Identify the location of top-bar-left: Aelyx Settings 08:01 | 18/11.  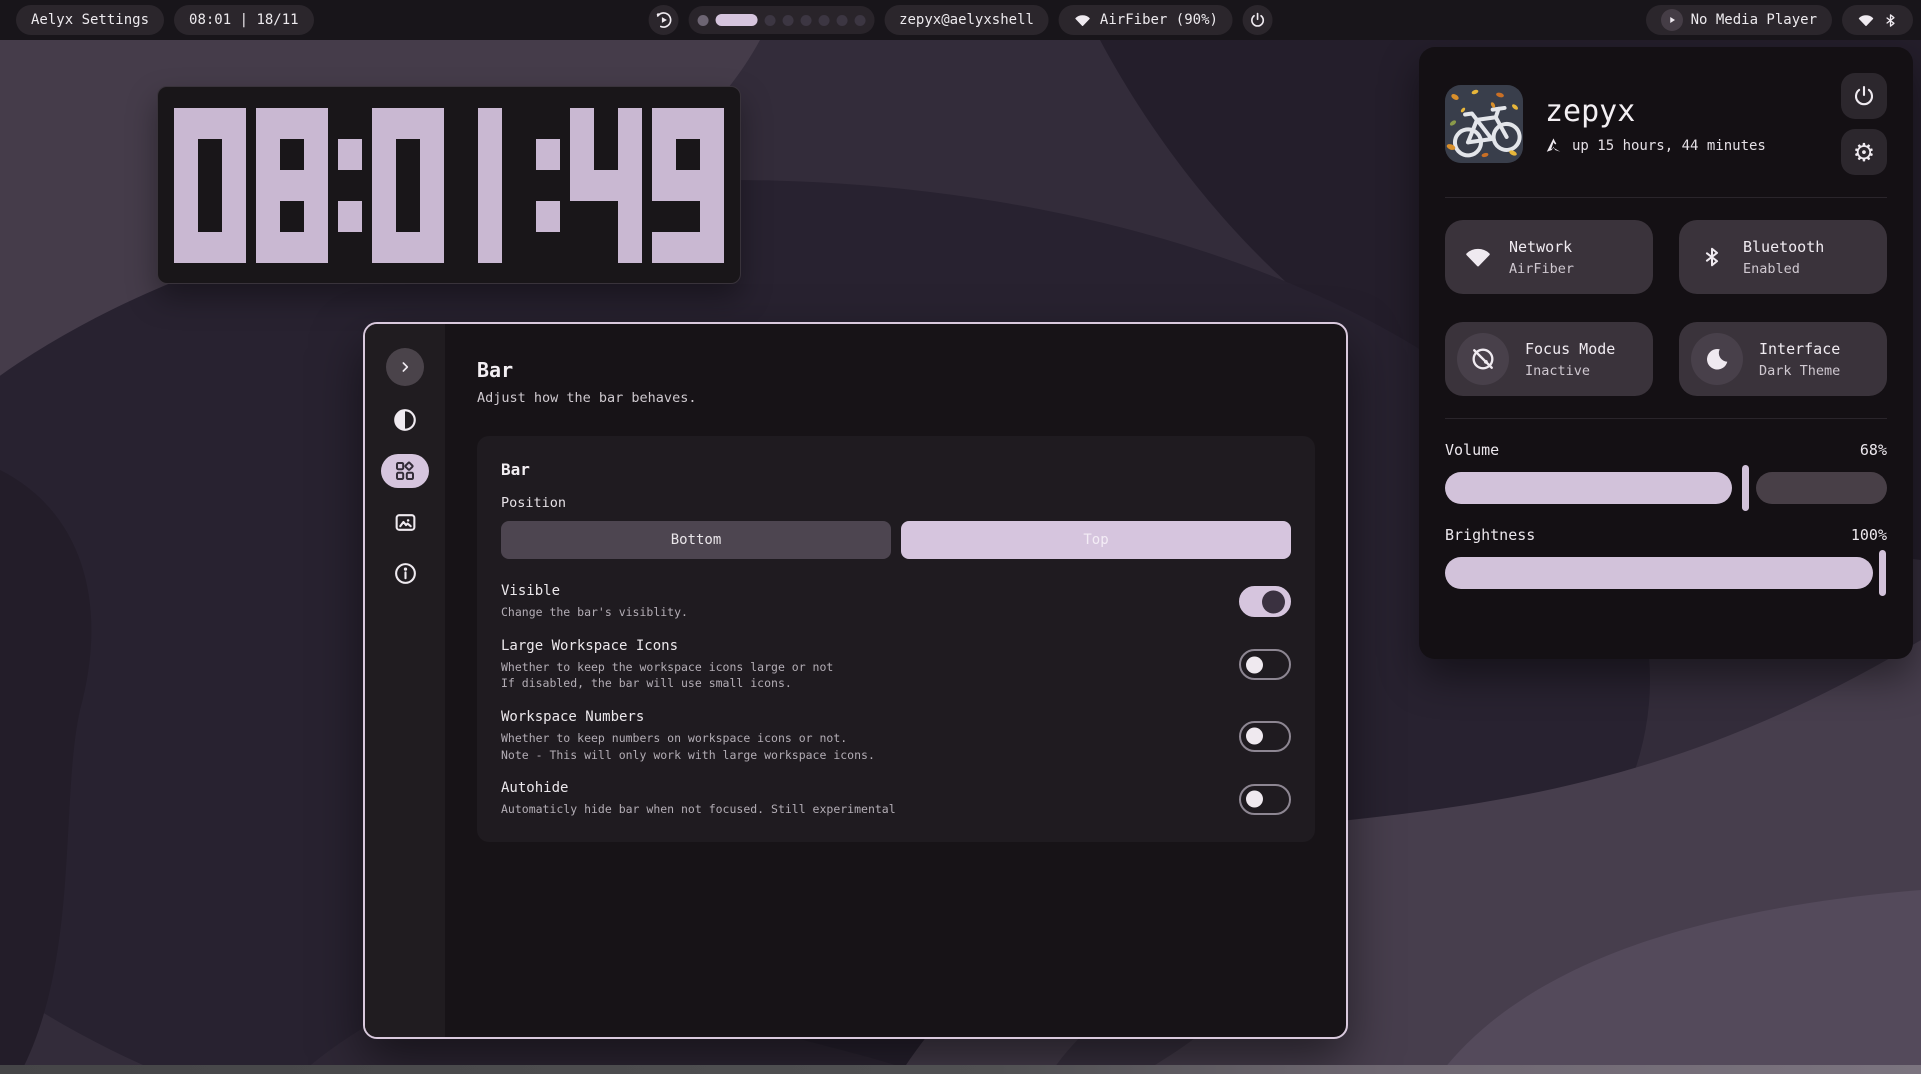
(165, 20).